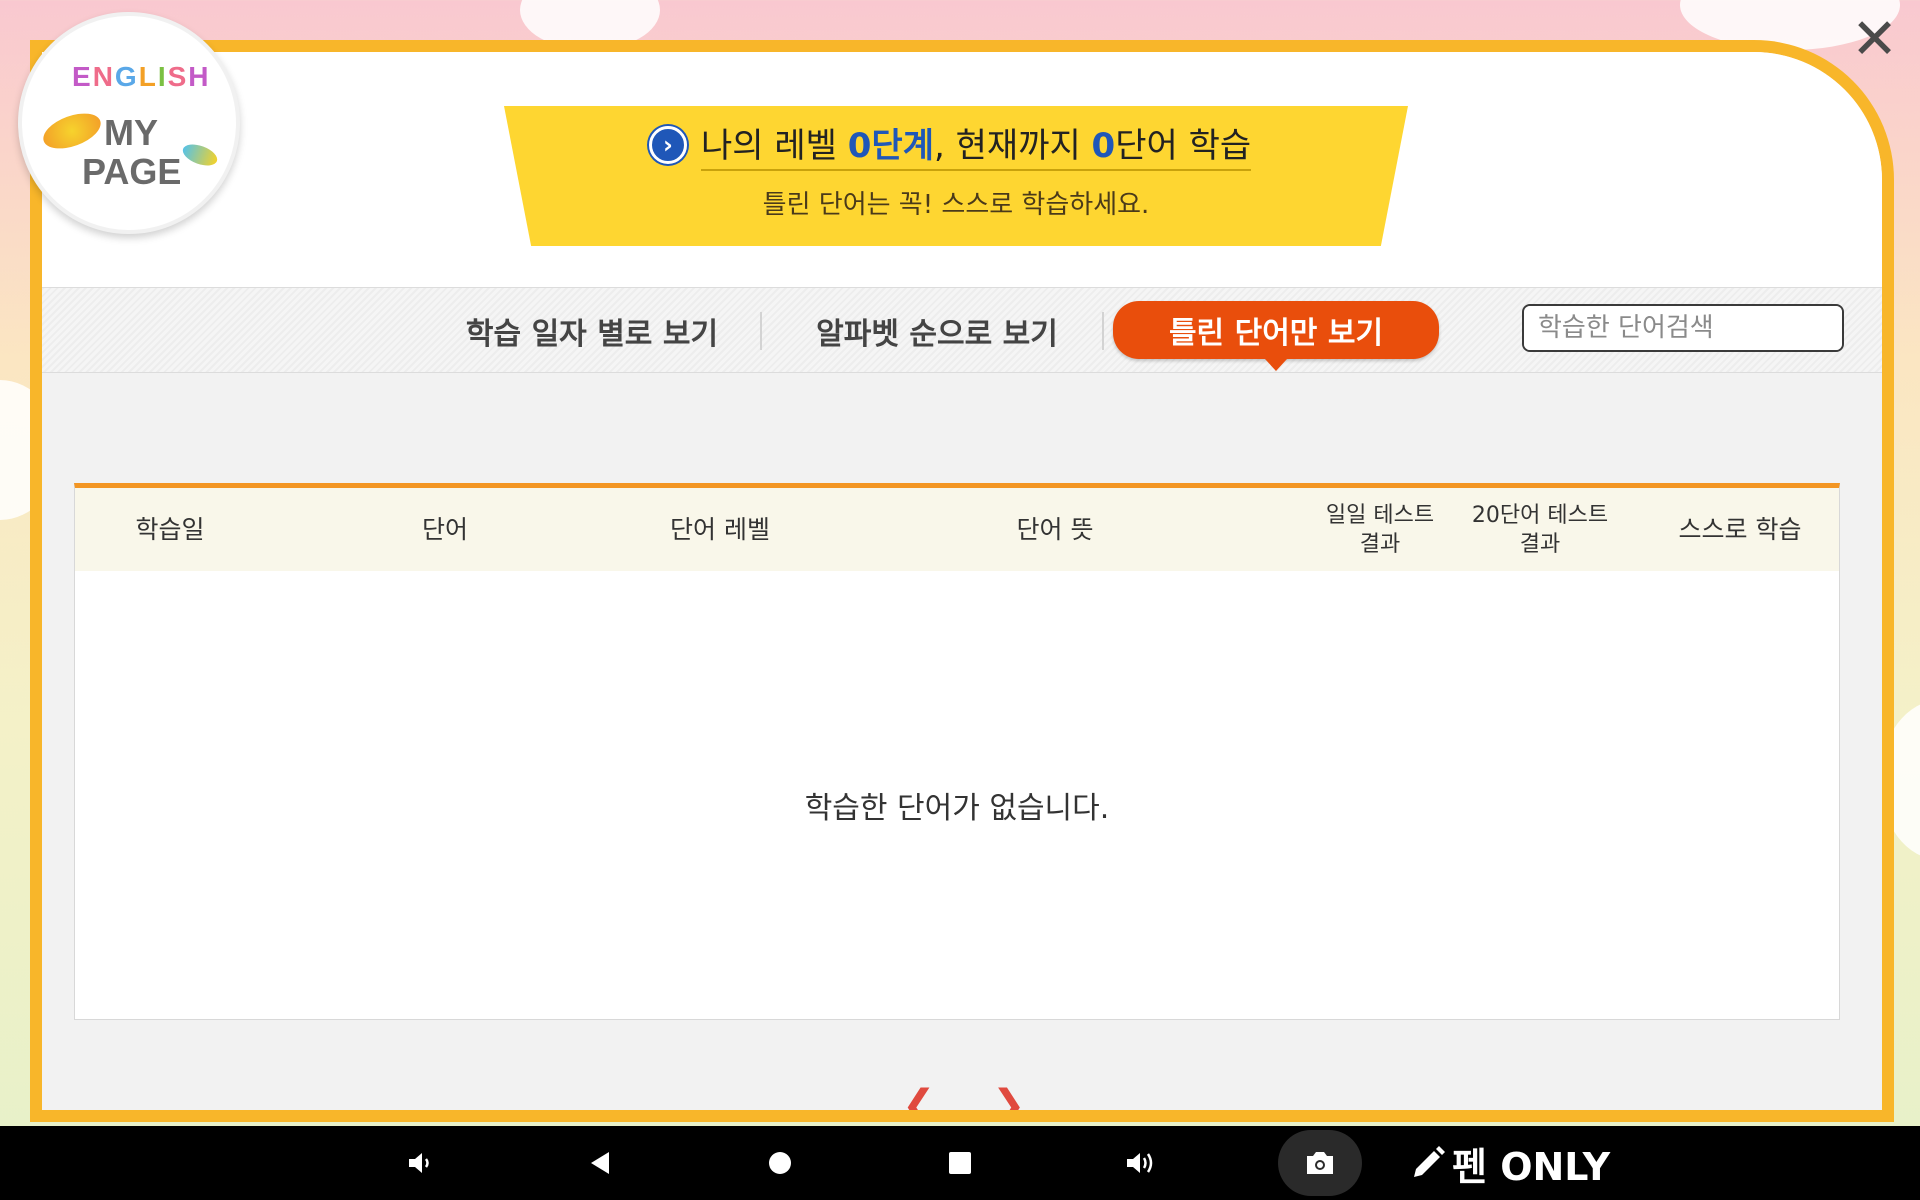 This screenshot has height=1200, width=1920. Describe the element at coordinates (592, 331) in the screenshot. I see `tab-by-study-date: 학습 일자 별로 보기` at that location.